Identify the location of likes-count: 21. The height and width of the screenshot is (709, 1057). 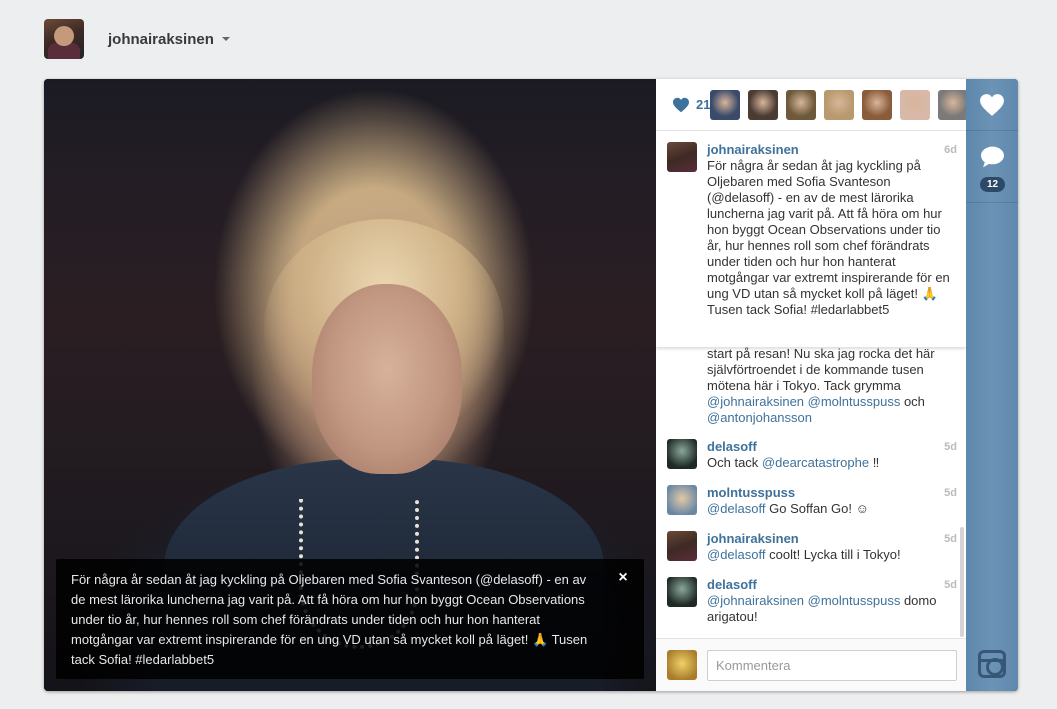
(703, 104).